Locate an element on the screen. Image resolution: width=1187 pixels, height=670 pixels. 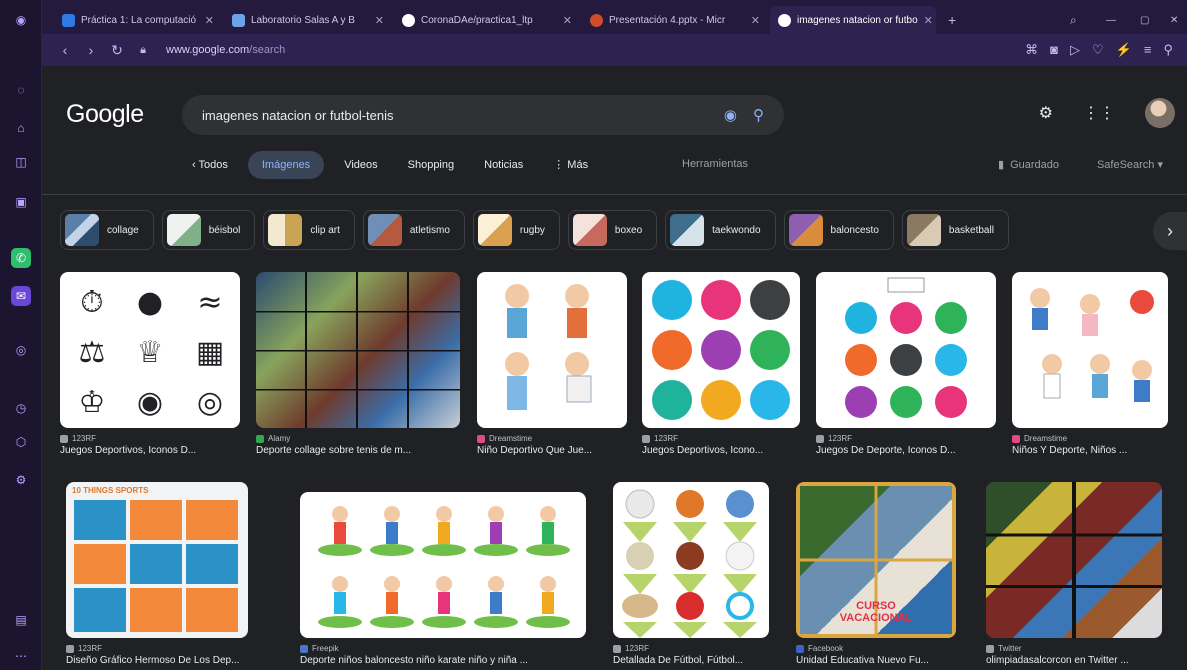
saved-button: ▮ Guardado is located at coordinates (1028, 165).